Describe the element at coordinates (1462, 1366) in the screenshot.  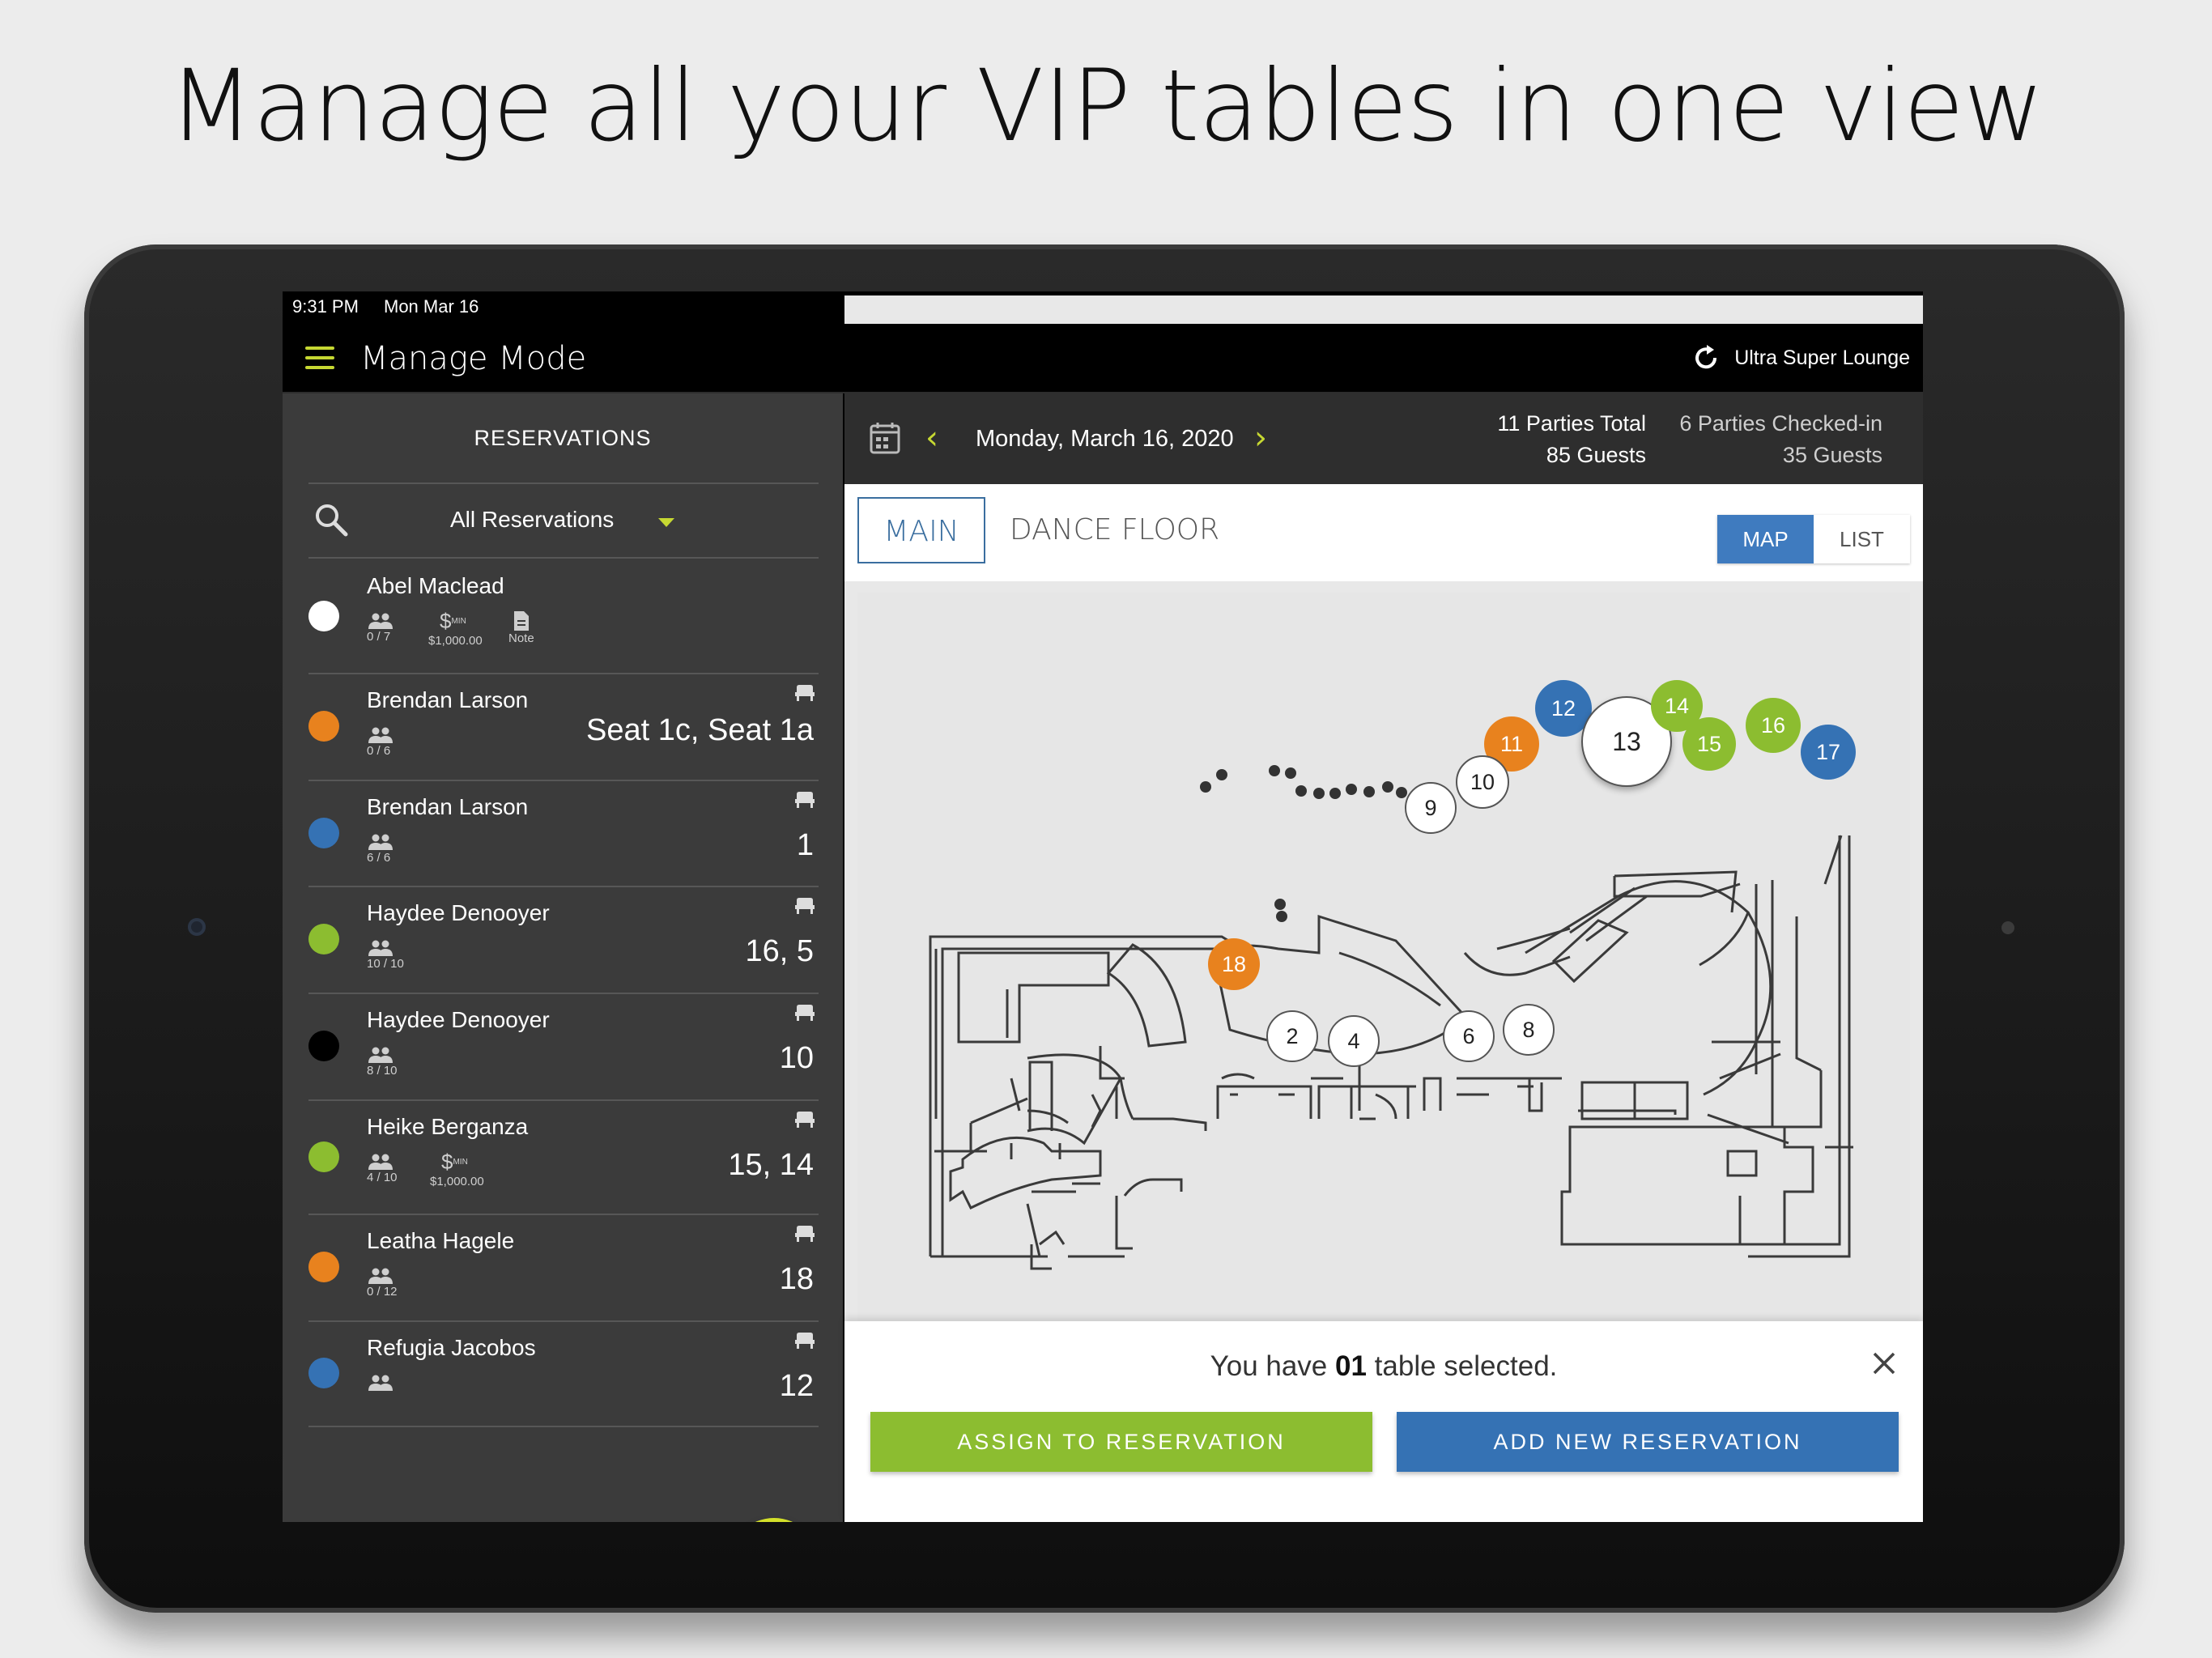
I see `selection-suffix: table selected.` at that location.